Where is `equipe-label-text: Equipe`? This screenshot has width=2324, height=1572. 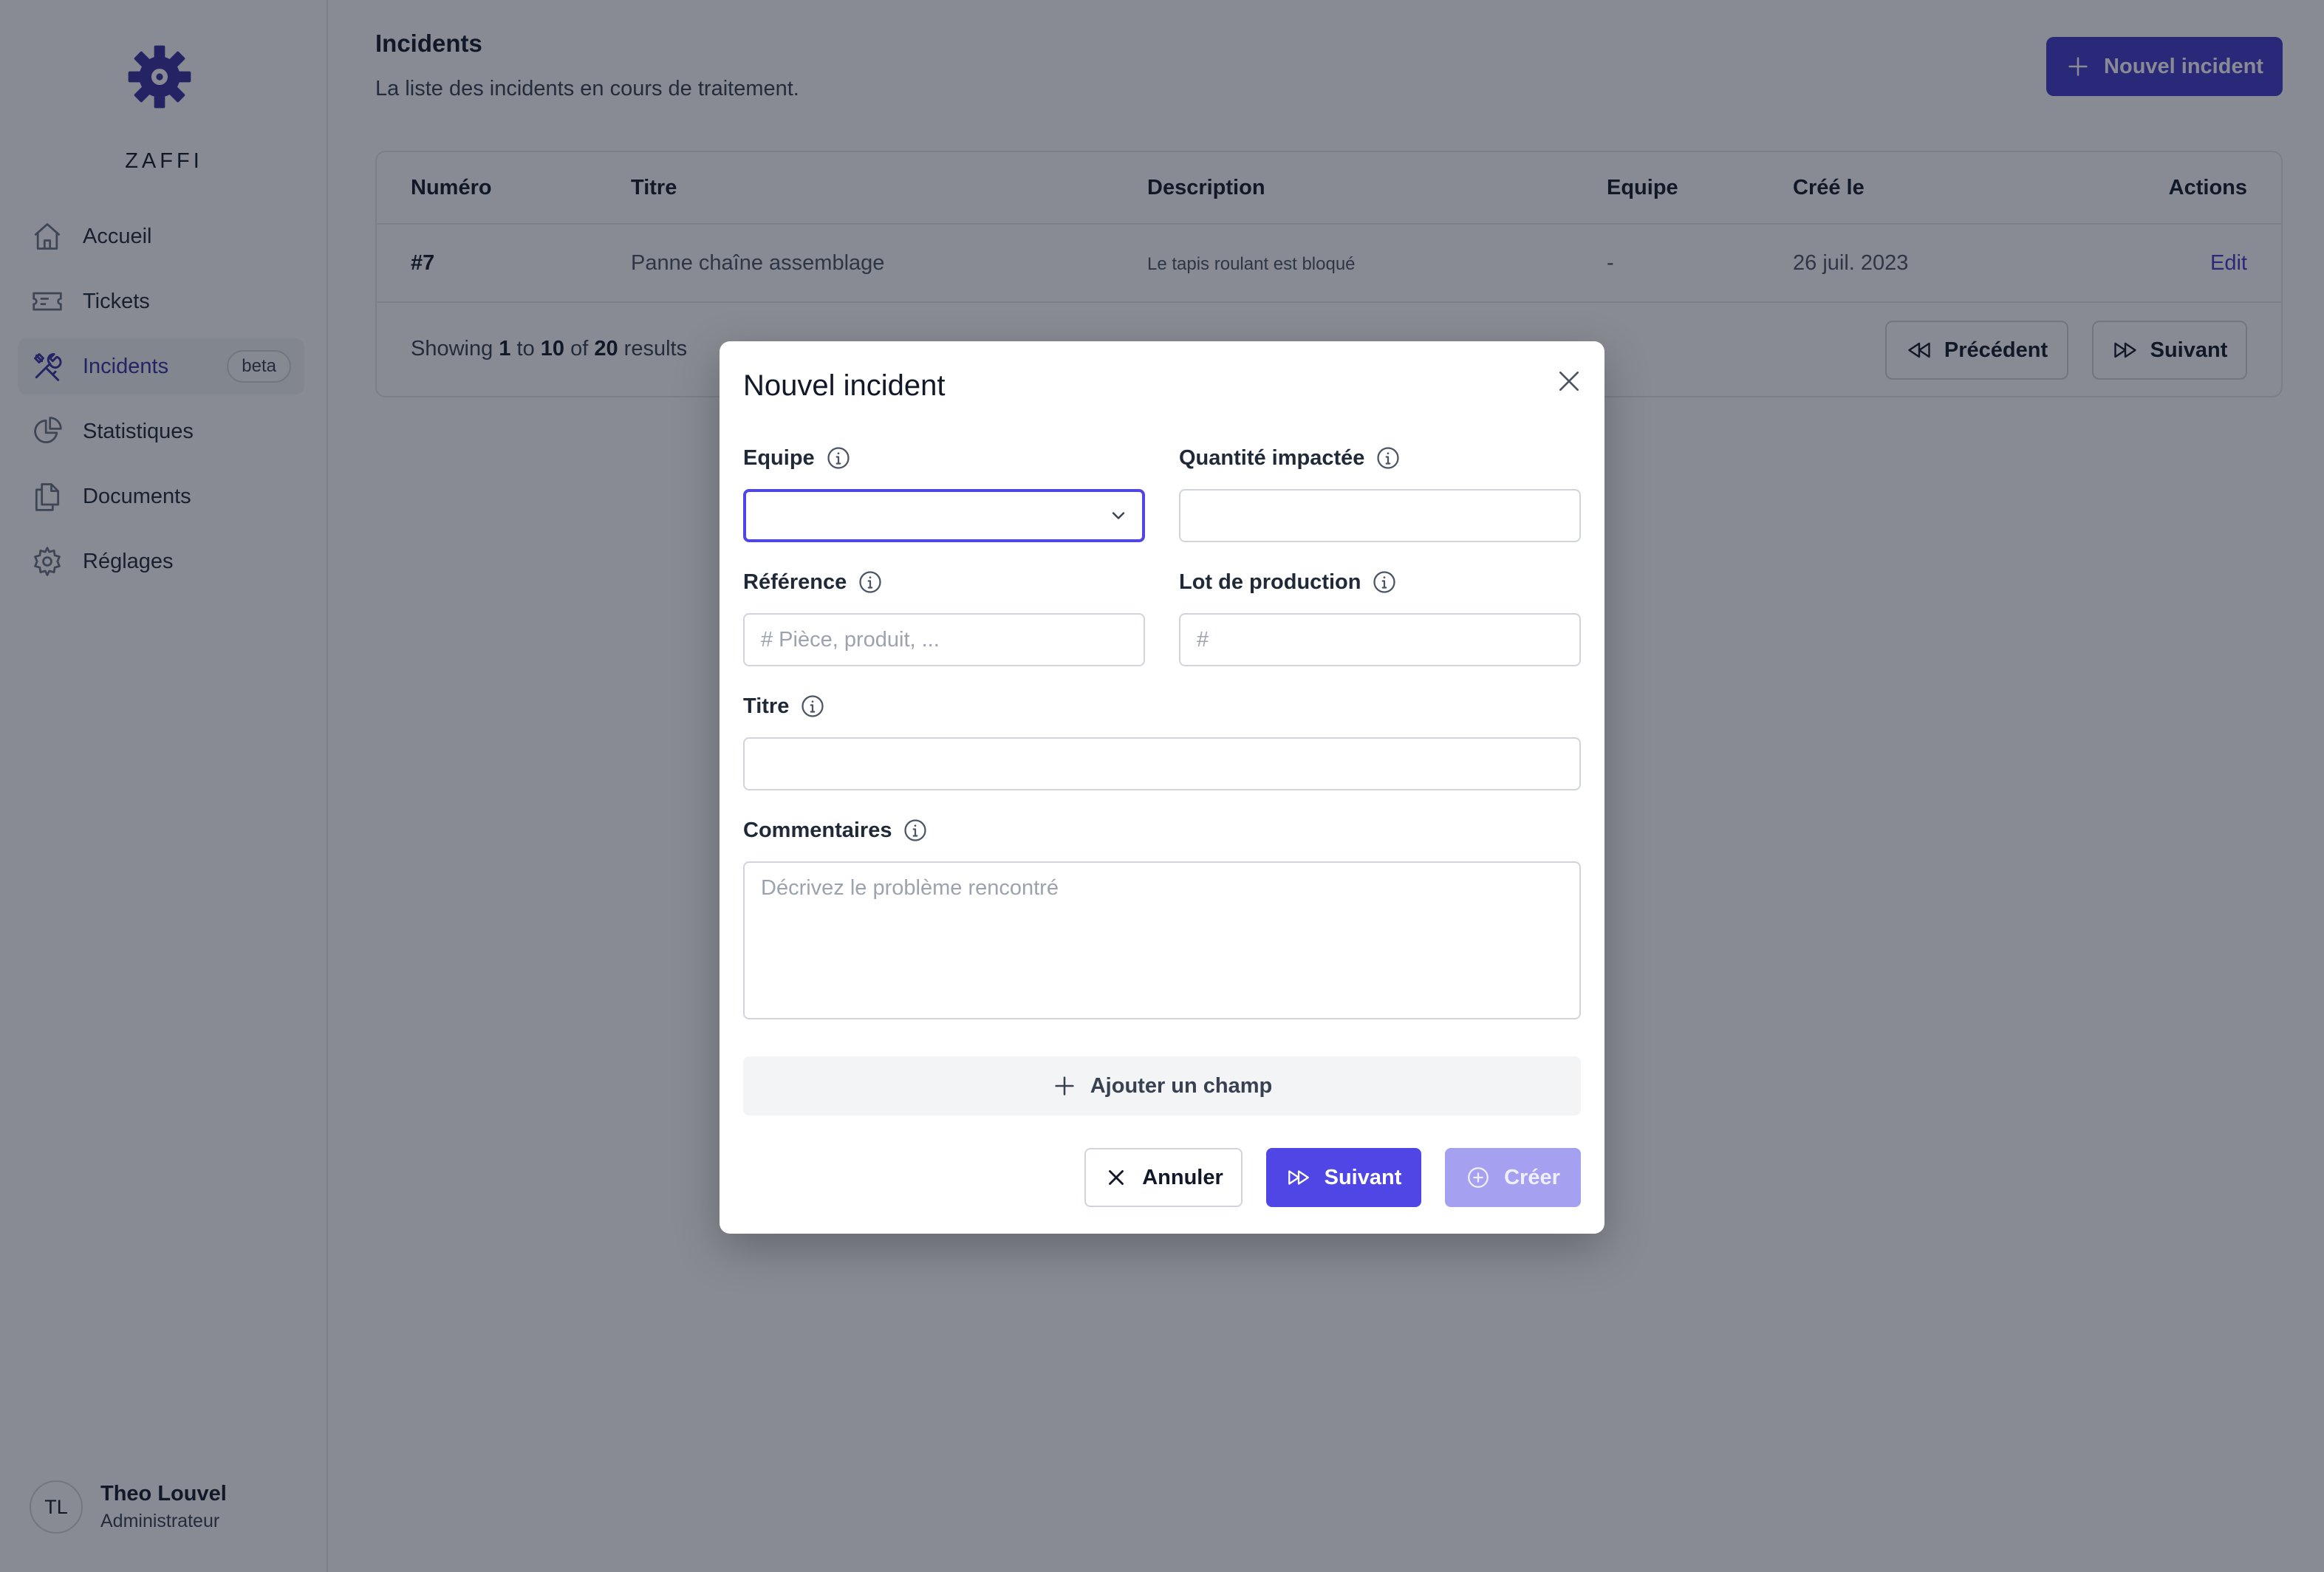
equipe-label-text: Equipe is located at coordinates (779, 458).